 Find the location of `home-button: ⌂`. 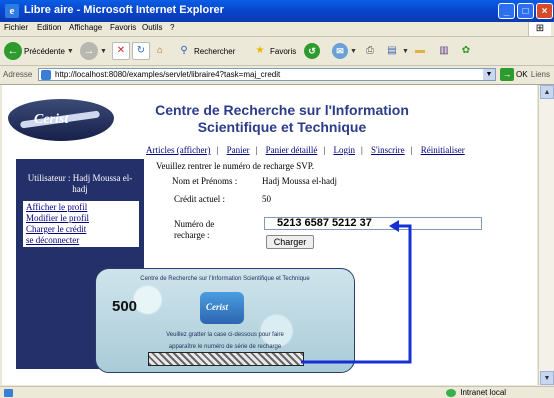

home-button: ⌂ is located at coordinates (160, 51).